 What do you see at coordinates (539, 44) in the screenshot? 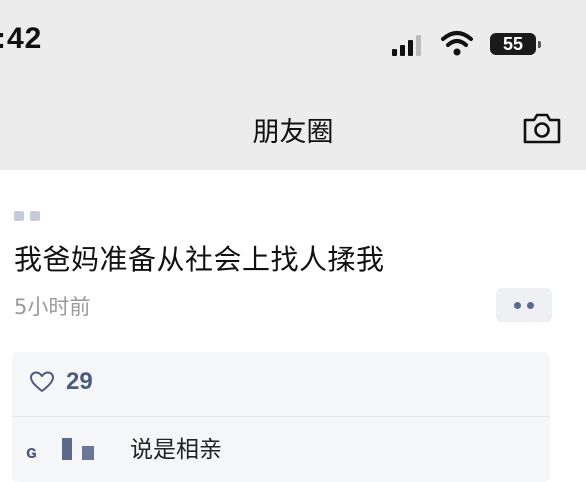
I see `battery-tip` at bounding box center [539, 44].